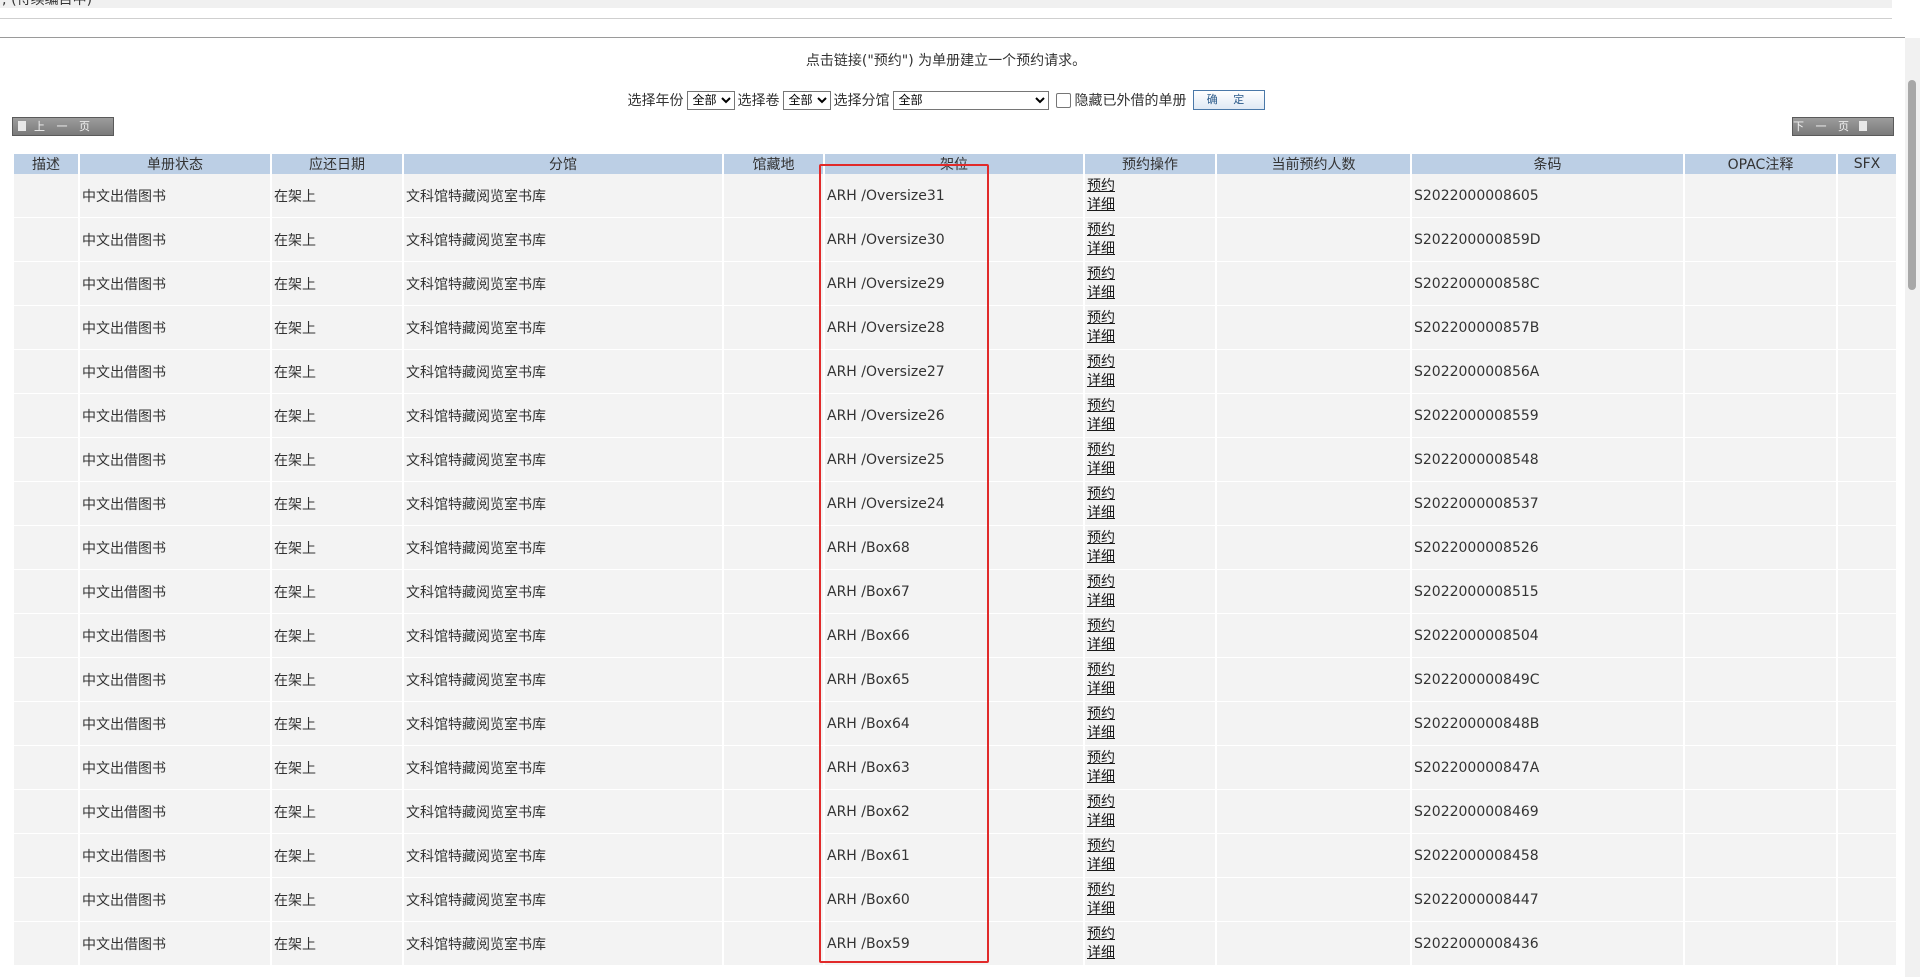 The height and width of the screenshot is (977, 1920). Describe the element at coordinates (1150, 164) in the screenshot. I see `col-header: 预约操作` at that location.